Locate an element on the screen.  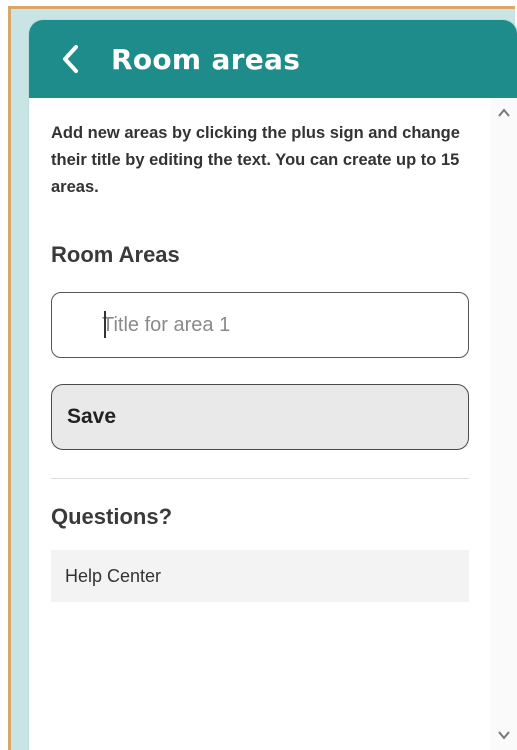
help-center-link: Help Center is located at coordinates (260, 576).